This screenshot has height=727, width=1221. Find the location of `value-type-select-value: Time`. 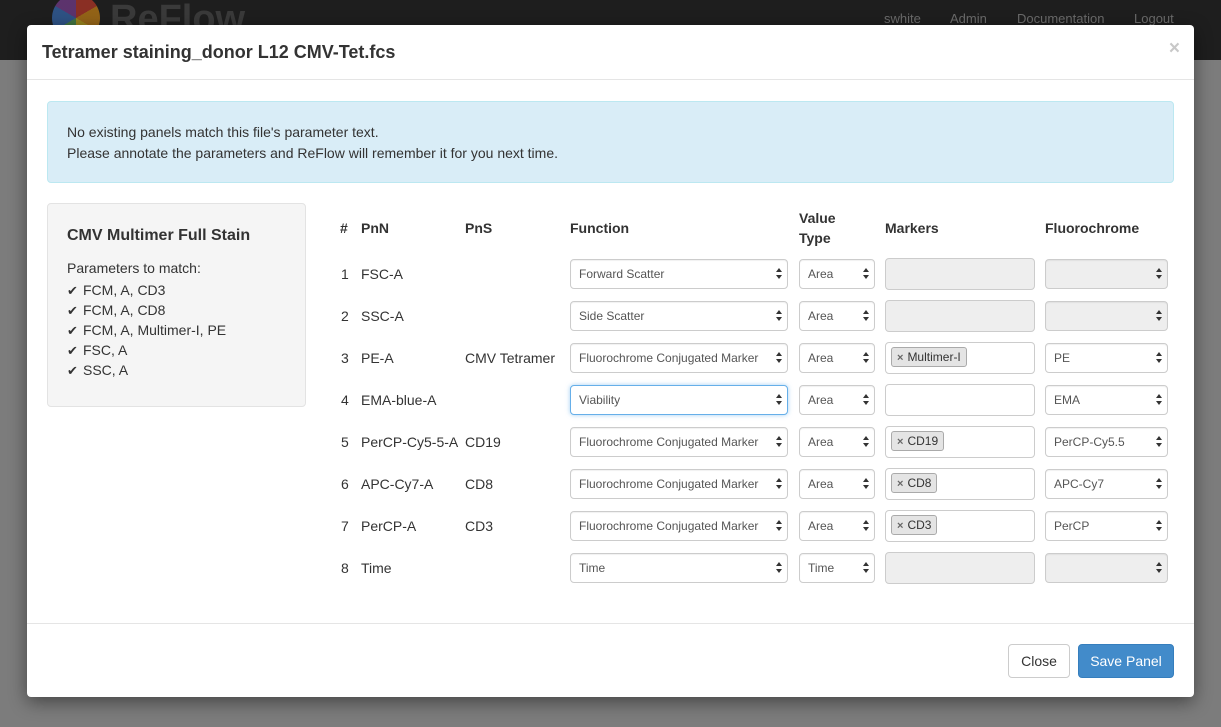

value-type-select-value: Time is located at coordinates (821, 568).